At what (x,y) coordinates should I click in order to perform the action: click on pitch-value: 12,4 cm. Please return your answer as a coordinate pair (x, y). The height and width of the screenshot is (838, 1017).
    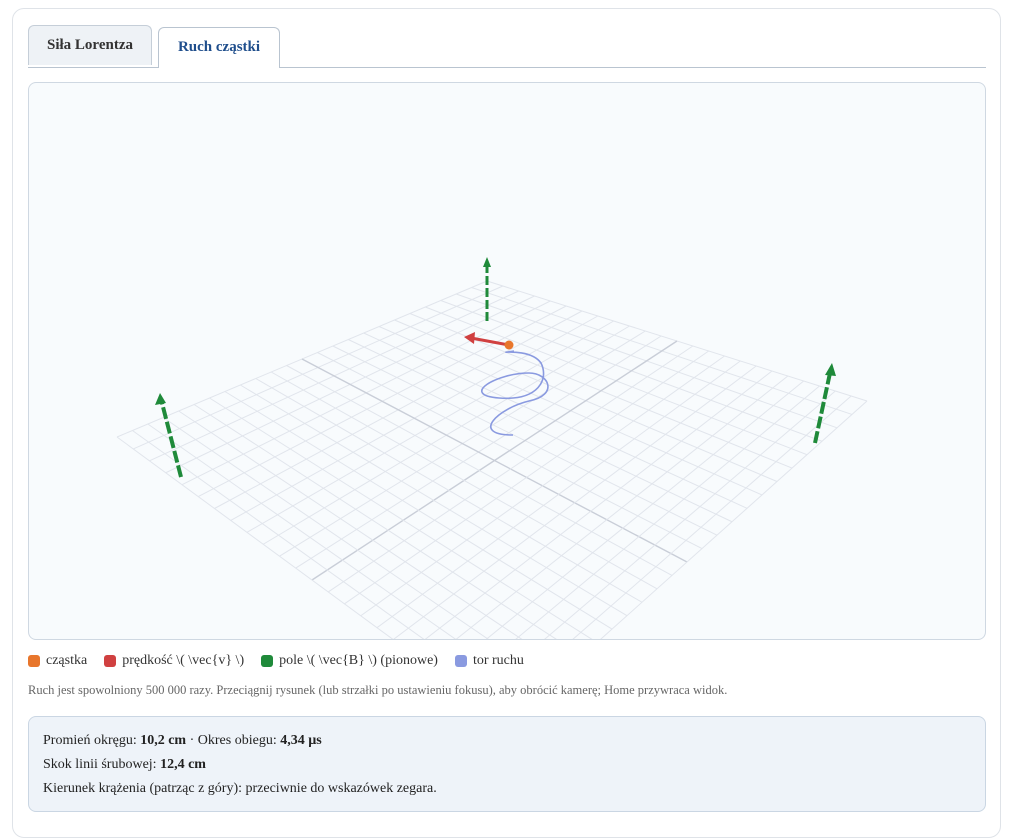
    Looking at the image, I should click on (183, 764).